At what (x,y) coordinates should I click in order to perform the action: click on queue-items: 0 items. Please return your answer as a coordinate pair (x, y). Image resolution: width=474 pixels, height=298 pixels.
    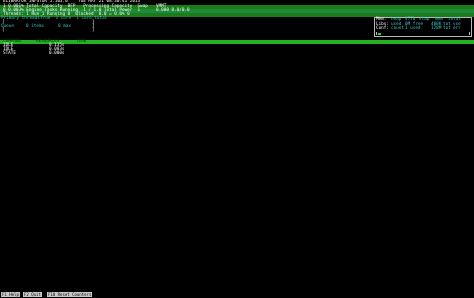
    Looking at the image, I should click on (35, 26).